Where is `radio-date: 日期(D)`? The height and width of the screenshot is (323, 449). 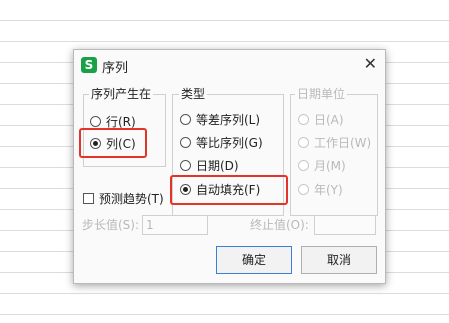 radio-date: 日期(D) is located at coordinates (209, 165).